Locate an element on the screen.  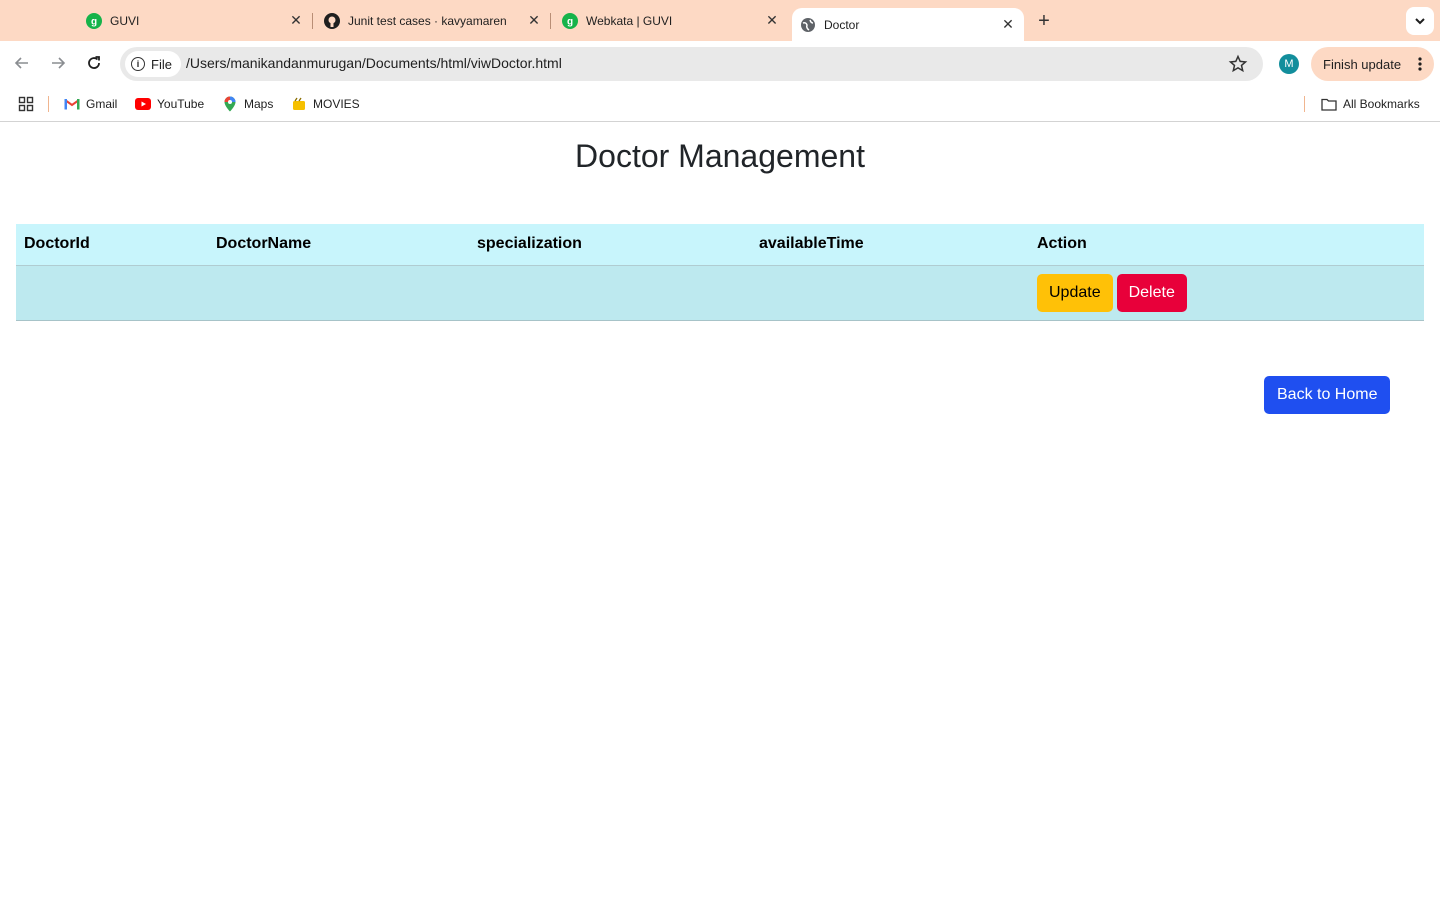
bookmark-maps: Maps is located at coordinates (247, 104).